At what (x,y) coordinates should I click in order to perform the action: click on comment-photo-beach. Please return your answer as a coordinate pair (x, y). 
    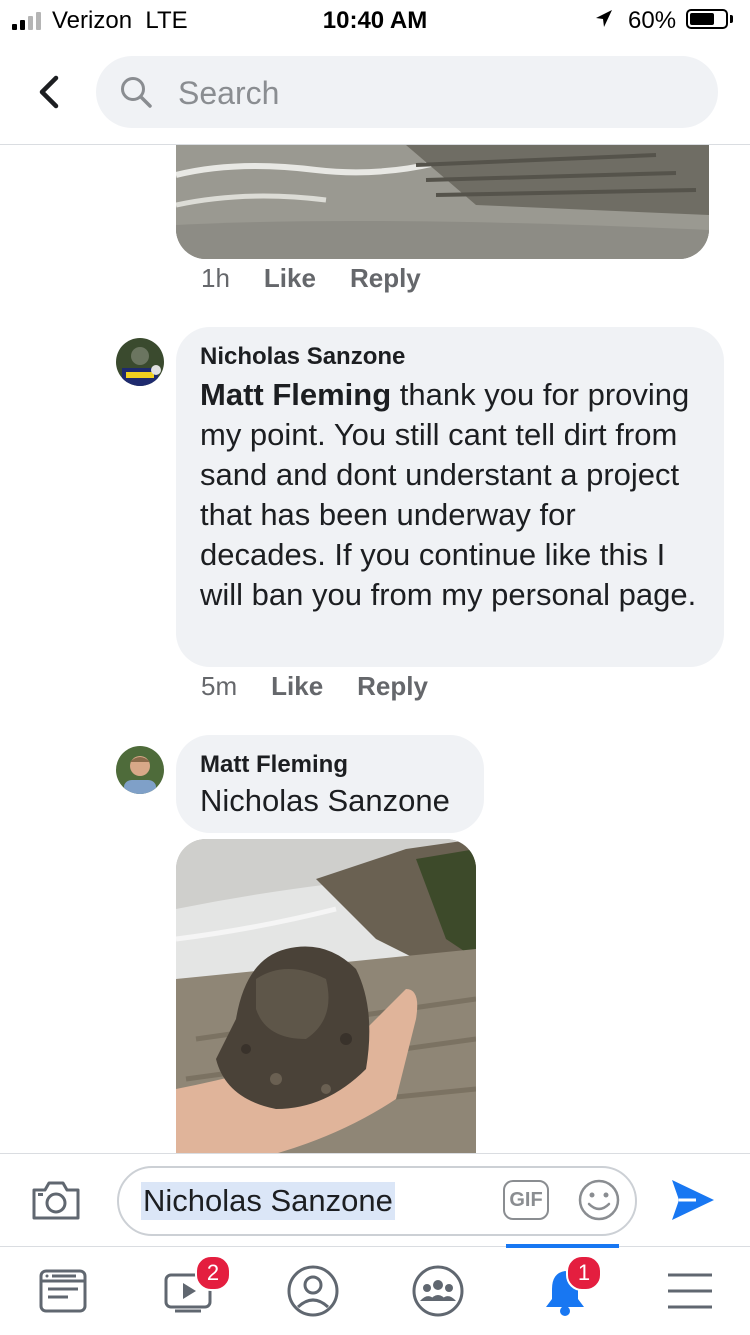
    Looking at the image, I should click on (442, 202).